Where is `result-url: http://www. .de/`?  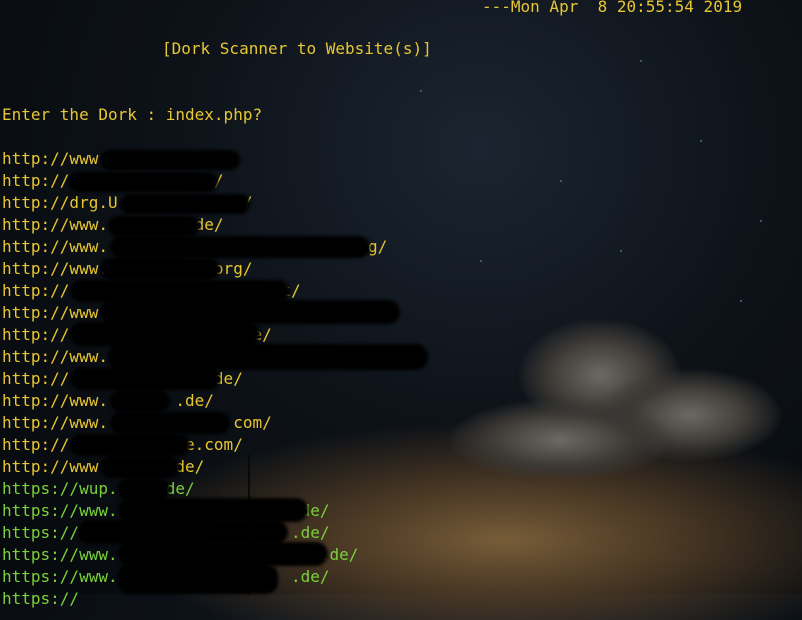 result-url: http://www. .de/ is located at coordinates (108, 400).